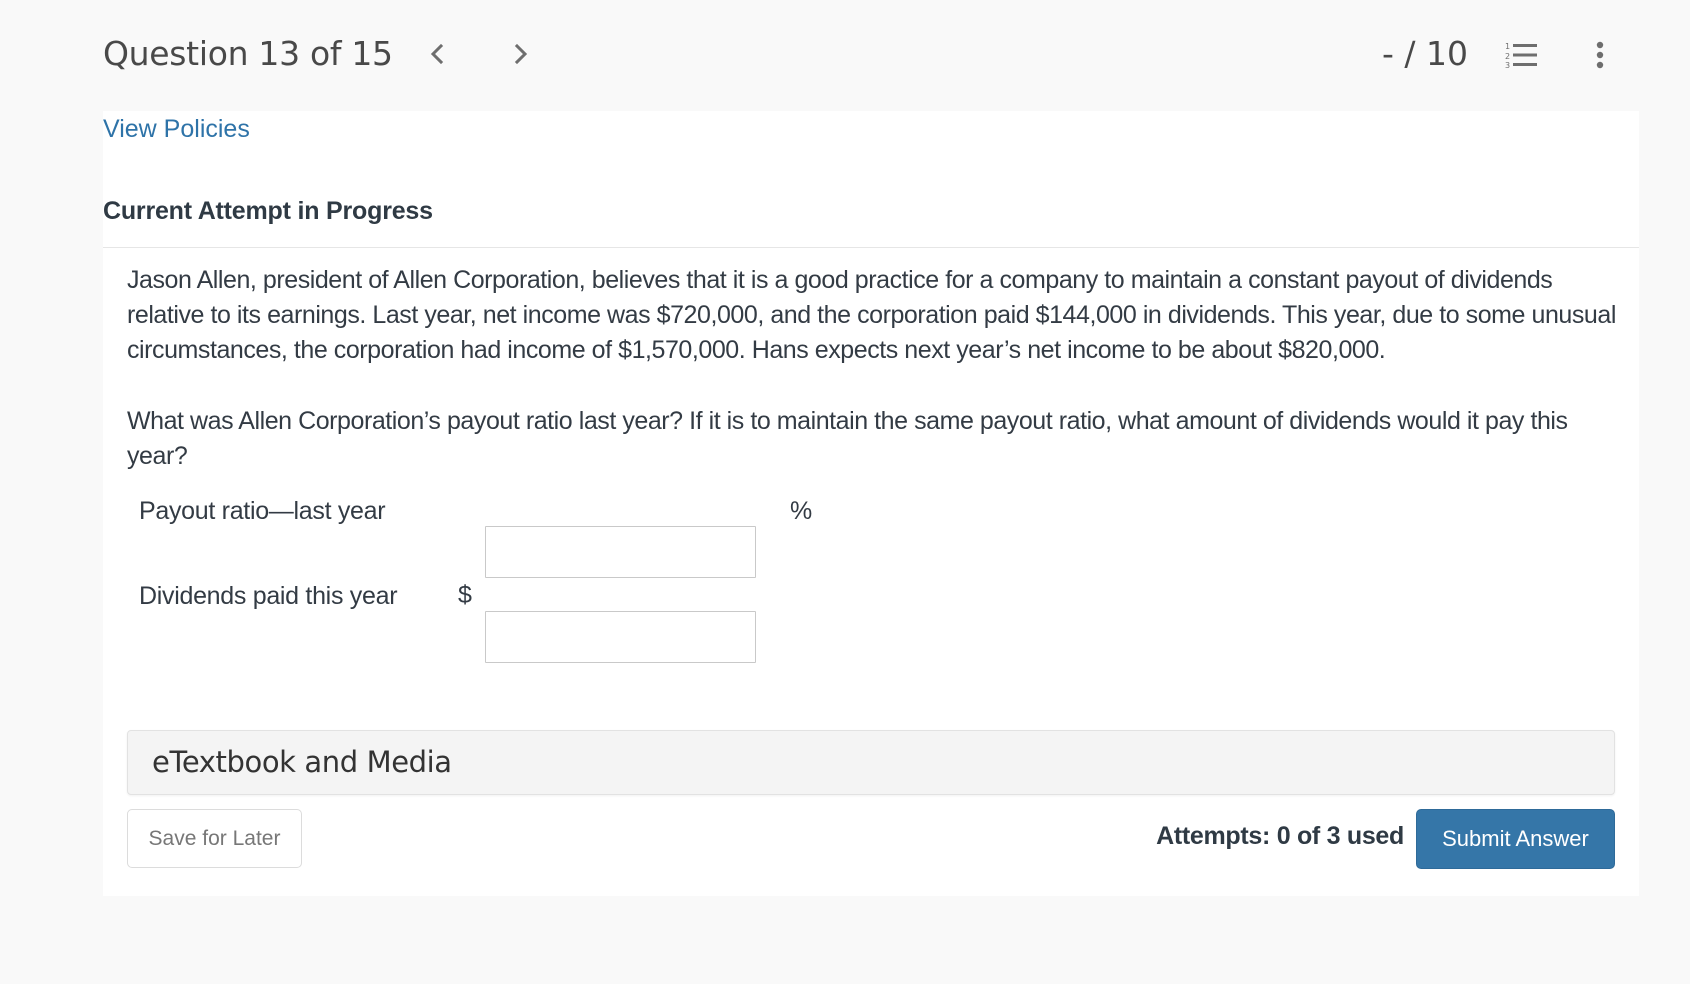 Image resolution: width=1690 pixels, height=984 pixels. What do you see at coordinates (1425, 53) in the screenshot?
I see `score-display: - / 10` at bounding box center [1425, 53].